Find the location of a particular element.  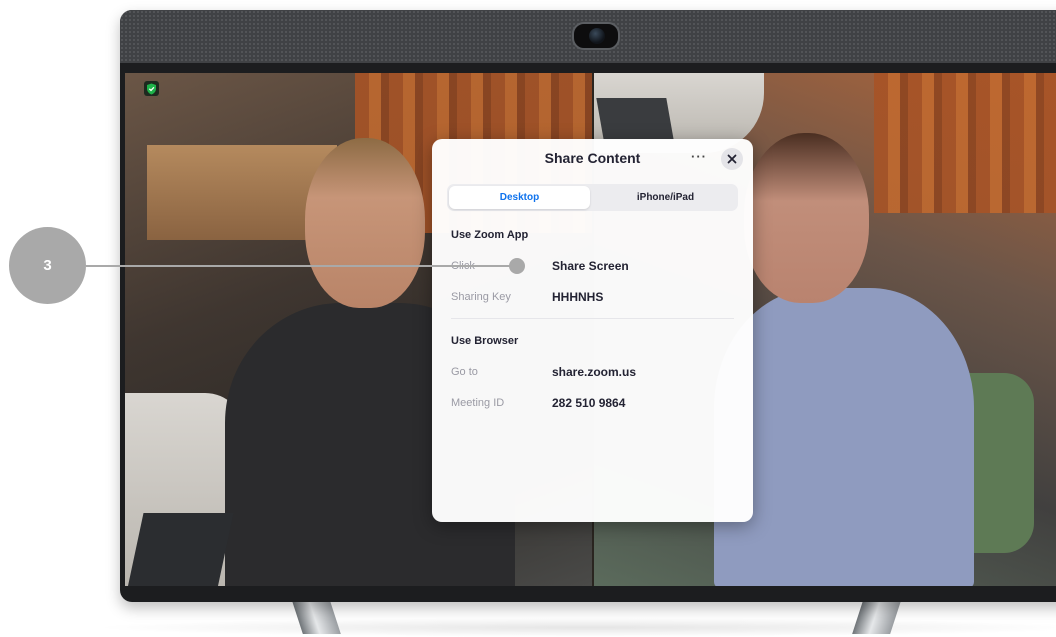

close-icon is located at coordinates (732, 159).